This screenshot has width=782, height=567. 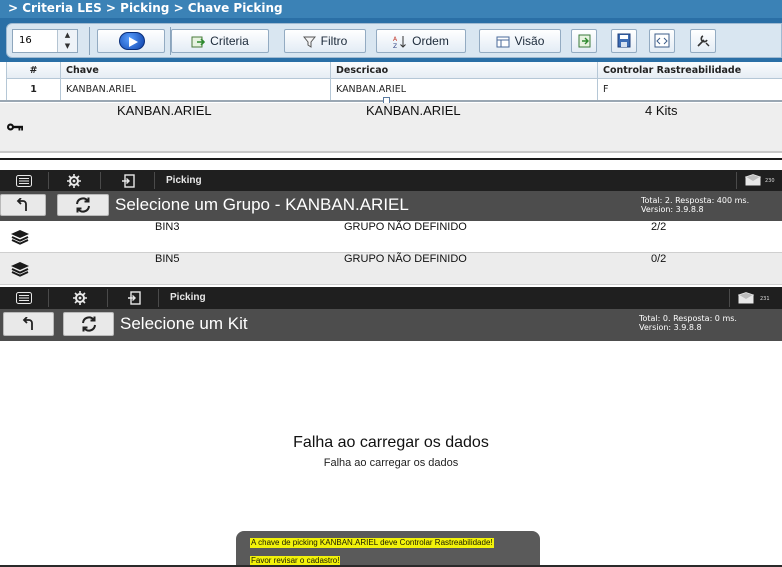 What do you see at coordinates (464, 70) in the screenshot?
I see `grid-header-descricao: Descricao` at bounding box center [464, 70].